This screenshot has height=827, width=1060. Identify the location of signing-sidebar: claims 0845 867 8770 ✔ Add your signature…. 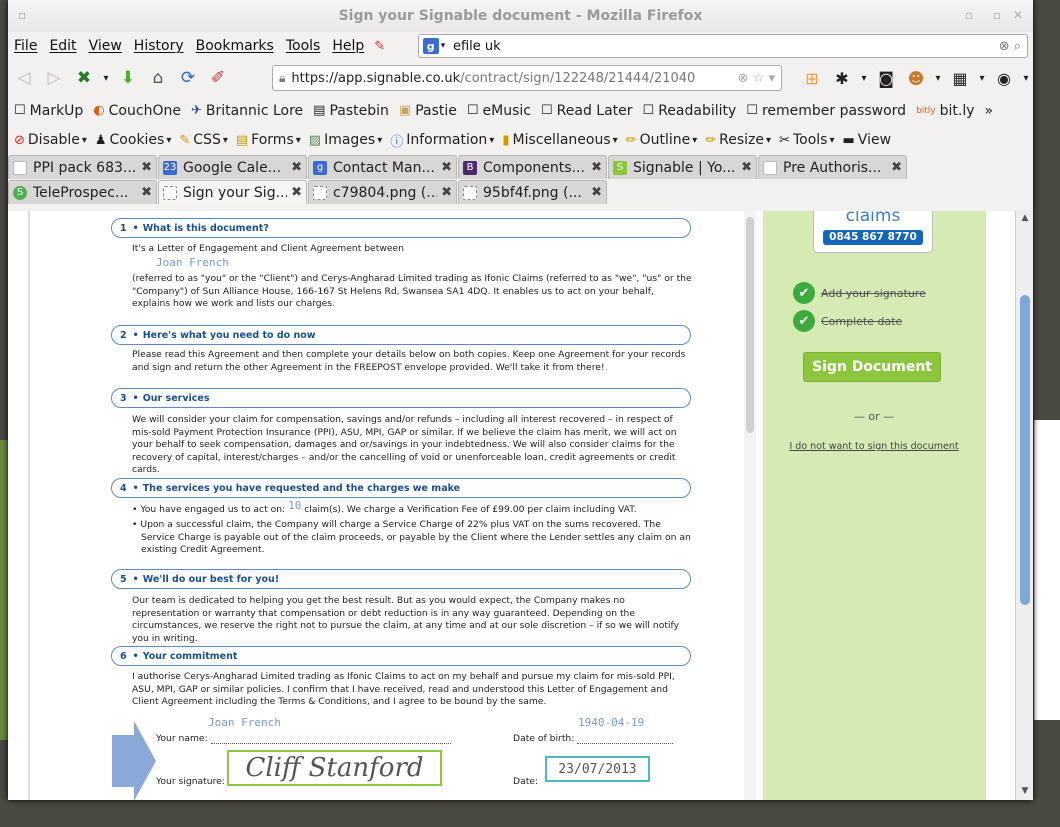
(874, 505).